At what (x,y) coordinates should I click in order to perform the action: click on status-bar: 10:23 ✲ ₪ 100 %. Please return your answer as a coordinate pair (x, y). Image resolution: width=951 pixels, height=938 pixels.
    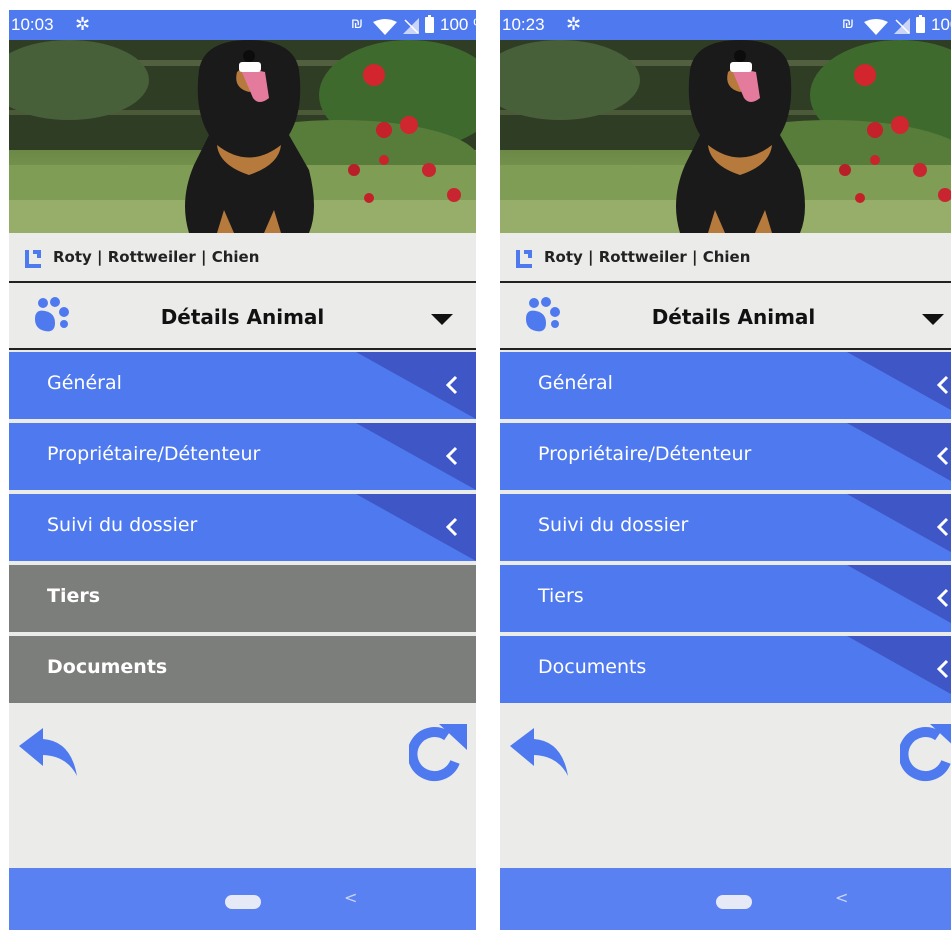
    Looking at the image, I should click on (725, 25).